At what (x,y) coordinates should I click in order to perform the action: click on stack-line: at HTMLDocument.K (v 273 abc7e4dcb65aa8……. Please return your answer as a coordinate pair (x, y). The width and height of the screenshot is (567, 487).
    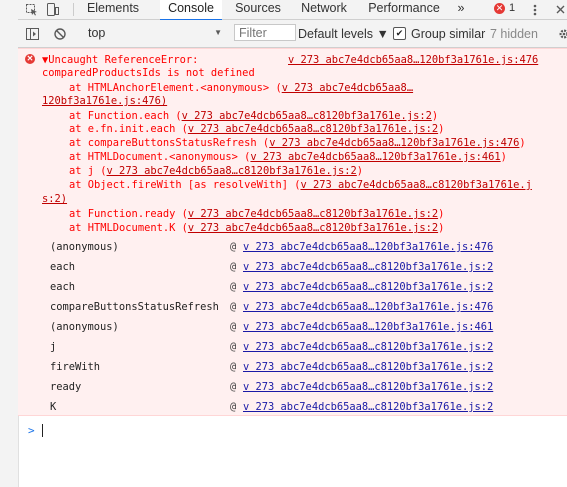
    Looking at the image, I should click on (257, 228).